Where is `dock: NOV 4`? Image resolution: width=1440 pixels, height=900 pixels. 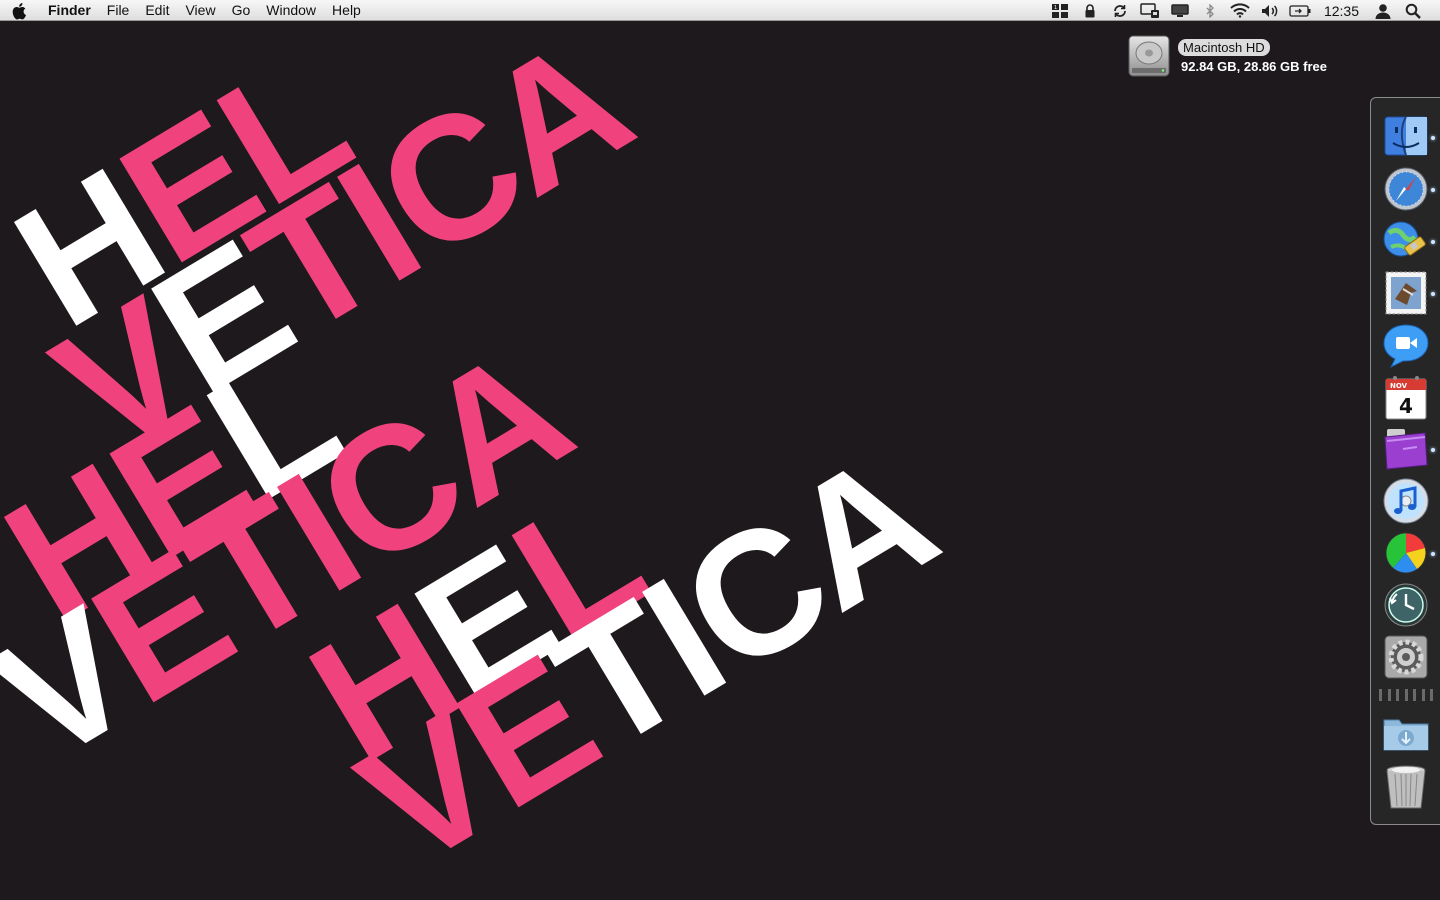
dock: NOV 4 is located at coordinates (1405, 461).